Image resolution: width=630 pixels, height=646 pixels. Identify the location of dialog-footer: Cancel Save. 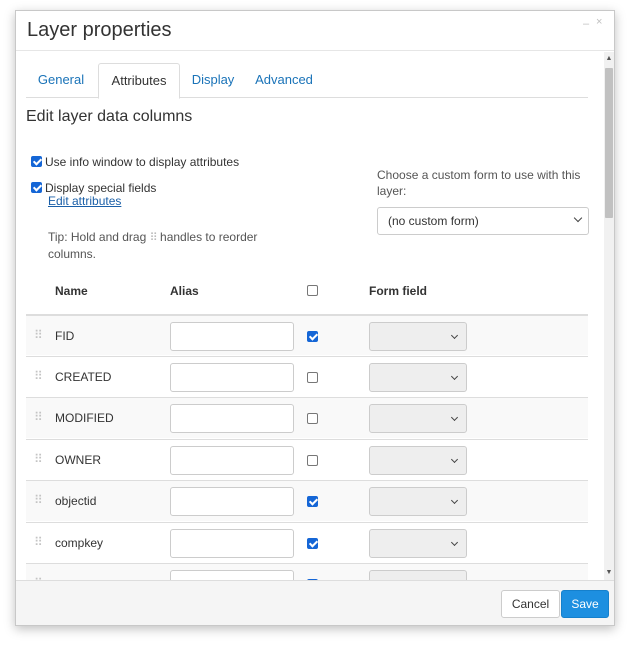
(315, 602).